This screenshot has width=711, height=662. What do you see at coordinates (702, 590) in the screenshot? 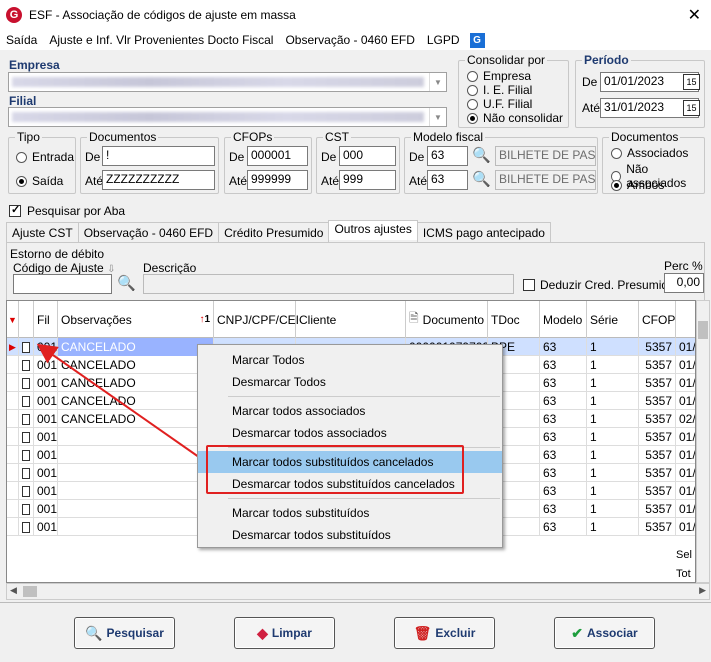
I see `scroll-right-icon: ▶` at bounding box center [702, 590].